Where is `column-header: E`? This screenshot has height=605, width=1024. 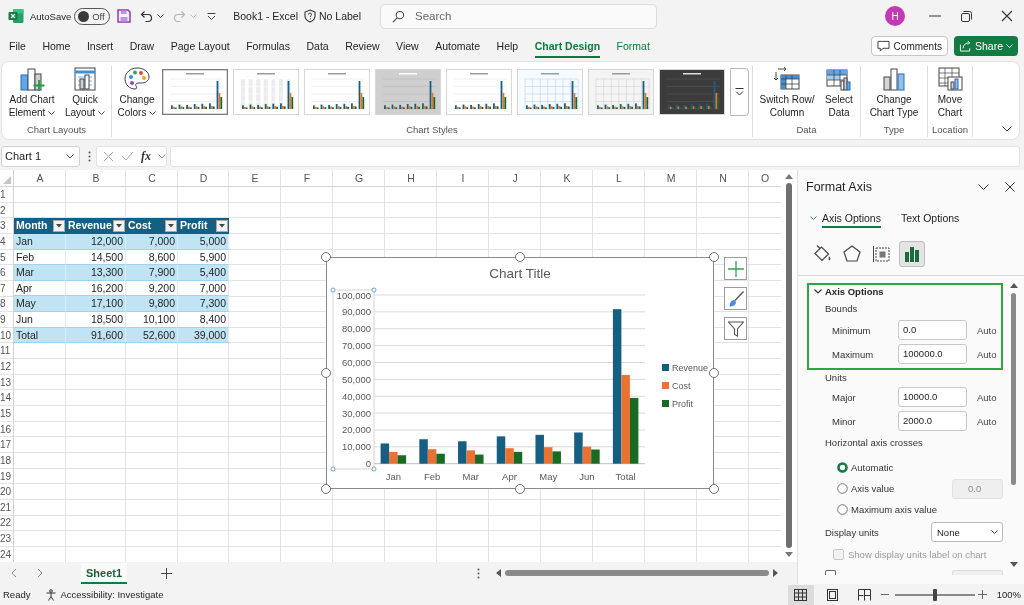
column-header: E is located at coordinates (255, 178).